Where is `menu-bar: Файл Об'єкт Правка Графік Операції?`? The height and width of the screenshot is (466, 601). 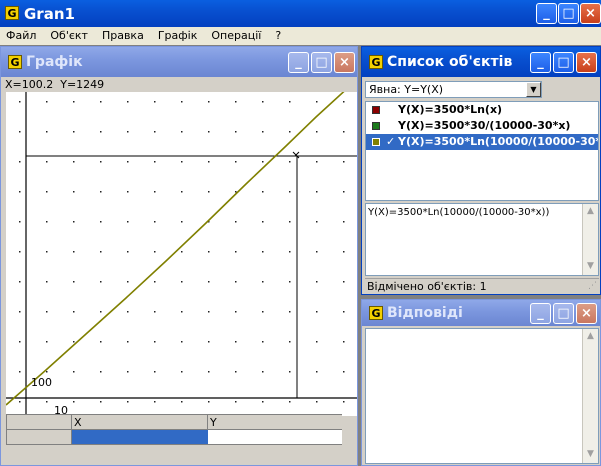 menu-bar: Файл Об'єкт Правка Графік Операції? is located at coordinates (300, 36).